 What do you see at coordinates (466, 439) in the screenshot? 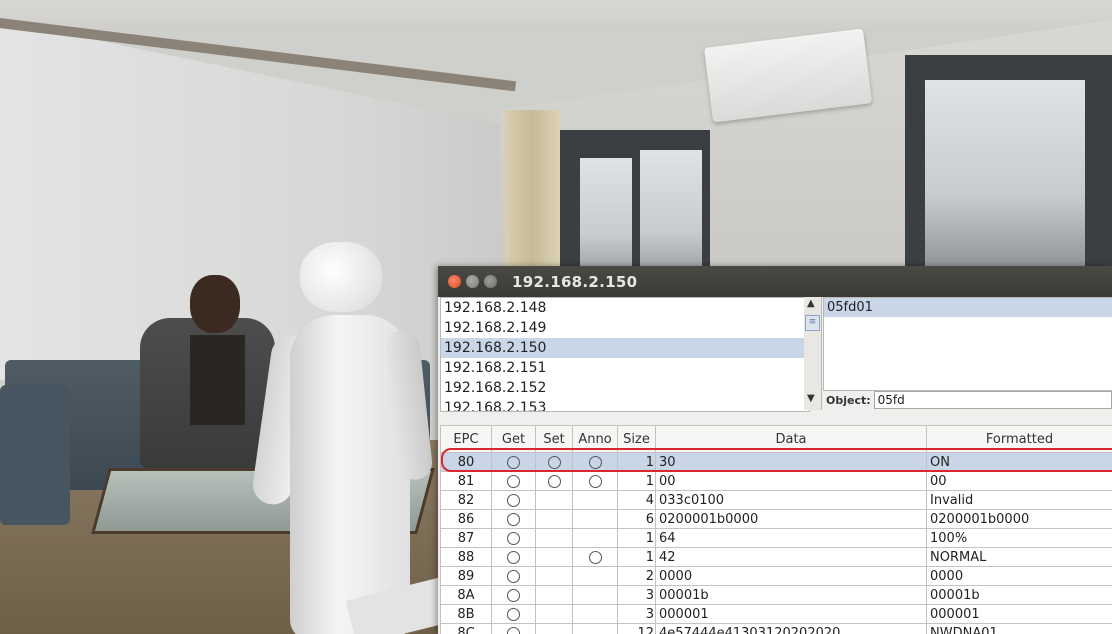
I see `column-header-epc: EPC` at bounding box center [466, 439].